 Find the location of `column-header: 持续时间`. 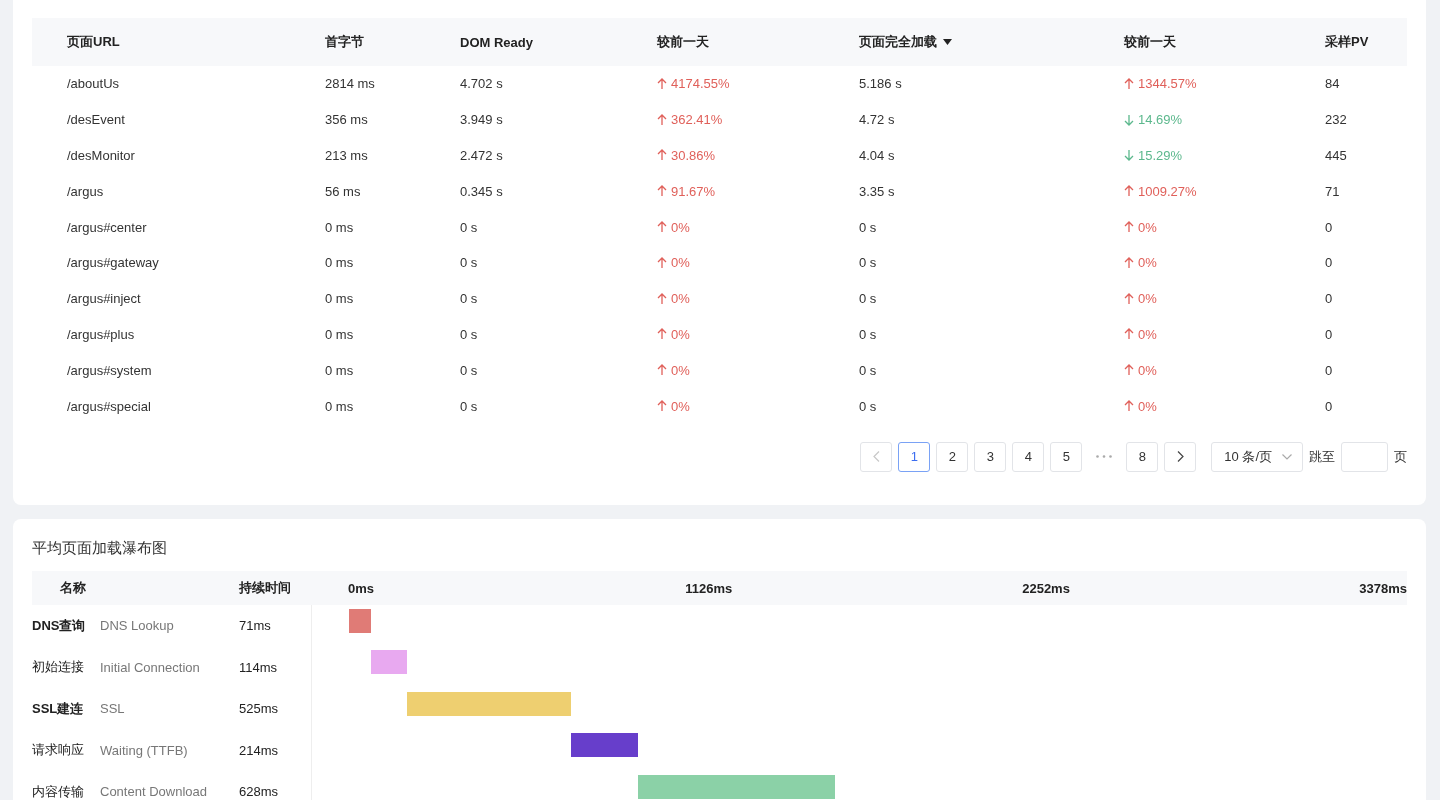

column-header: 持续时间 is located at coordinates (265, 587).